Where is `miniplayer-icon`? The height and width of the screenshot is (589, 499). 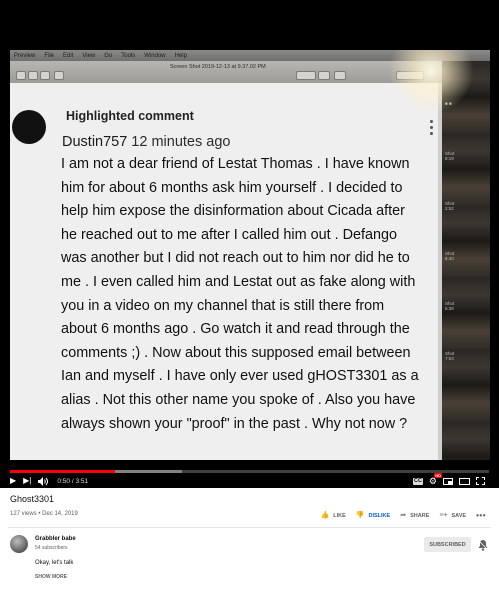 miniplayer-icon is located at coordinates (448, 481).